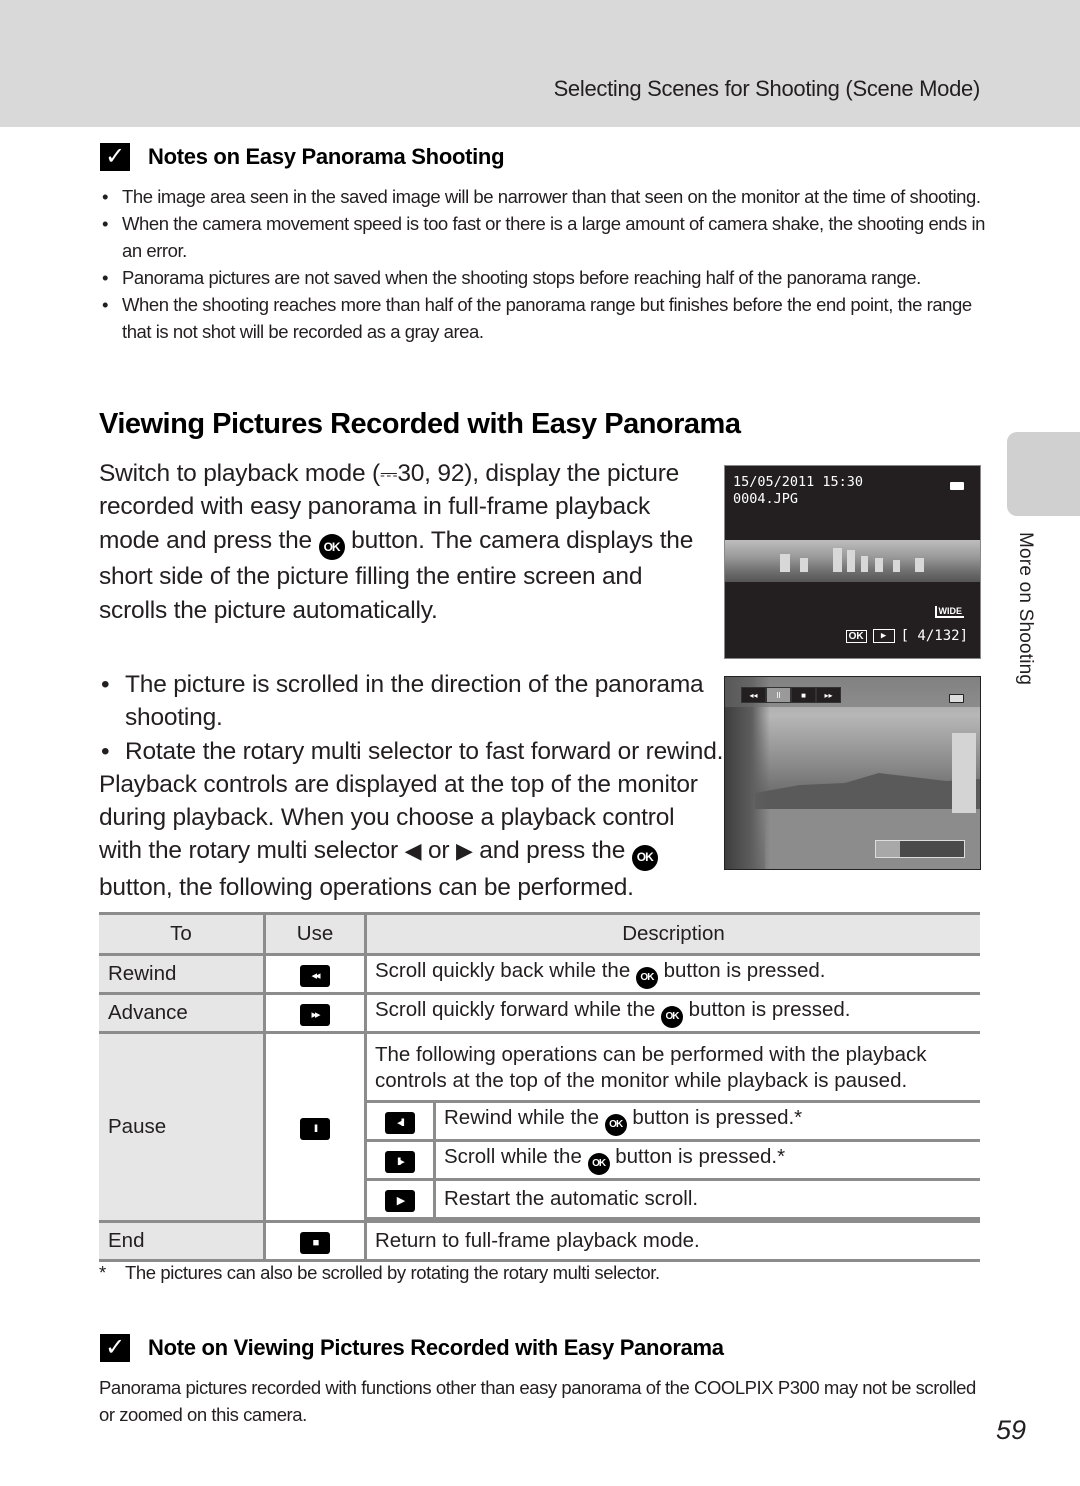  What do you see at coordinates (766, 499) in the screenshot?
I see `screen-filename: 0004.JPG` at bounding box center [766, 499].